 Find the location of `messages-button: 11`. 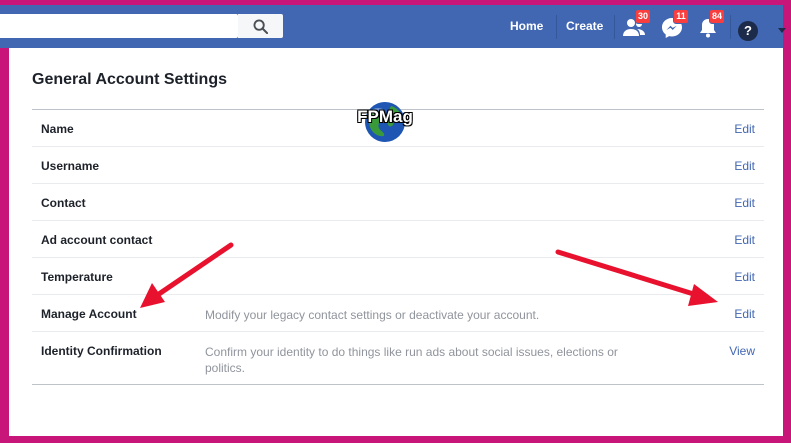

messages-button: 11 is located at coordinates (674, 25).